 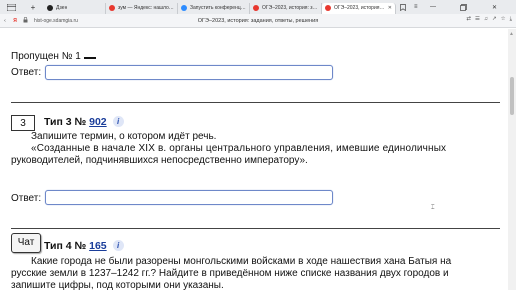 What do you see at coordinates (112, 8) in the screenshot?
I see `yandex-icon` at bounding box center [112, 8].